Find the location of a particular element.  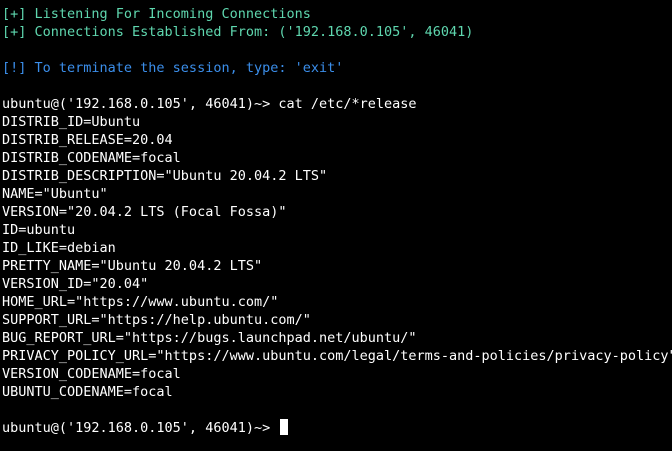

output-line: DISTRIB_CODENAME=focal is located at coordinates (91, 158).